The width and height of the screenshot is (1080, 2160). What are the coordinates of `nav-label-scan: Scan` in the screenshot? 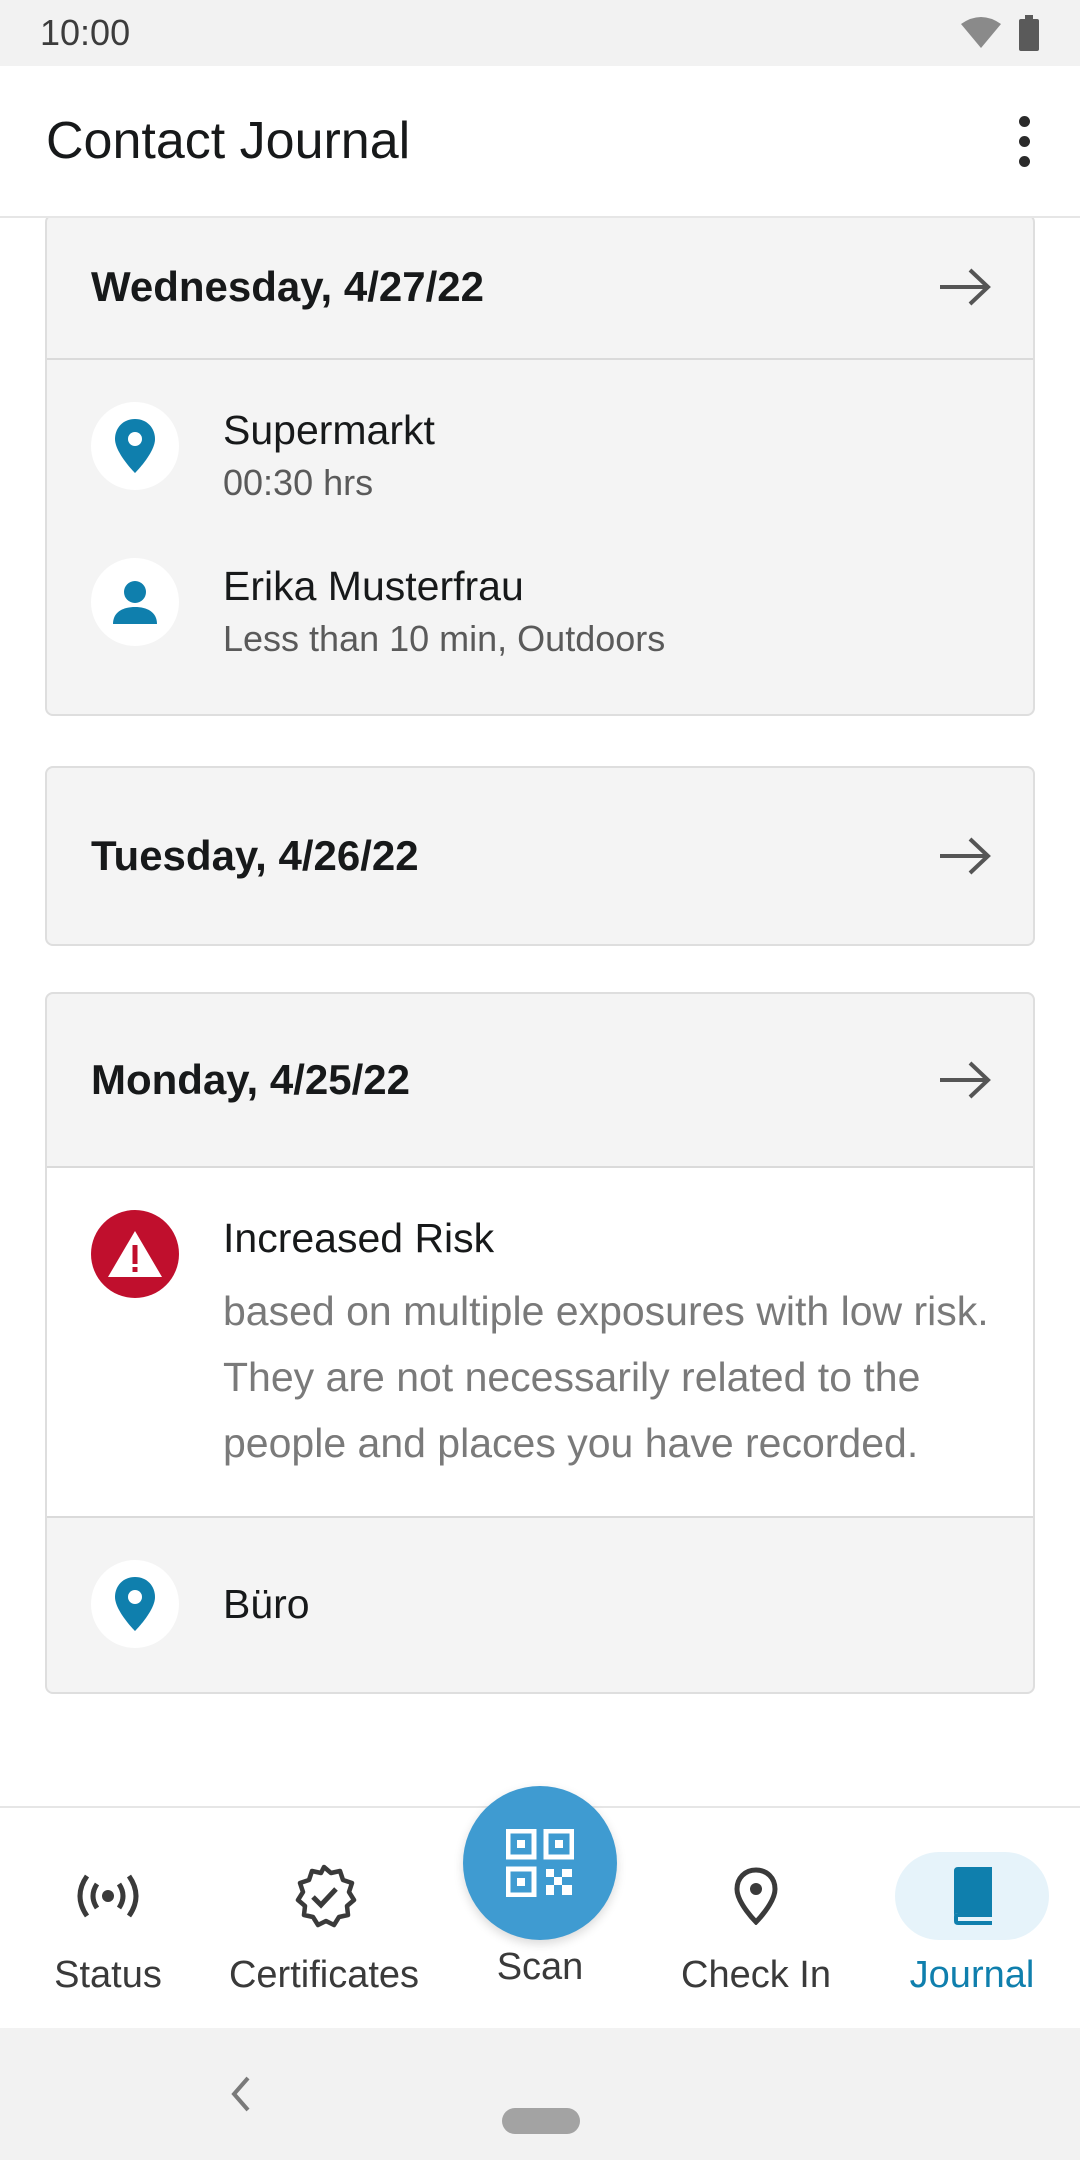 It's located at (540, 1967).